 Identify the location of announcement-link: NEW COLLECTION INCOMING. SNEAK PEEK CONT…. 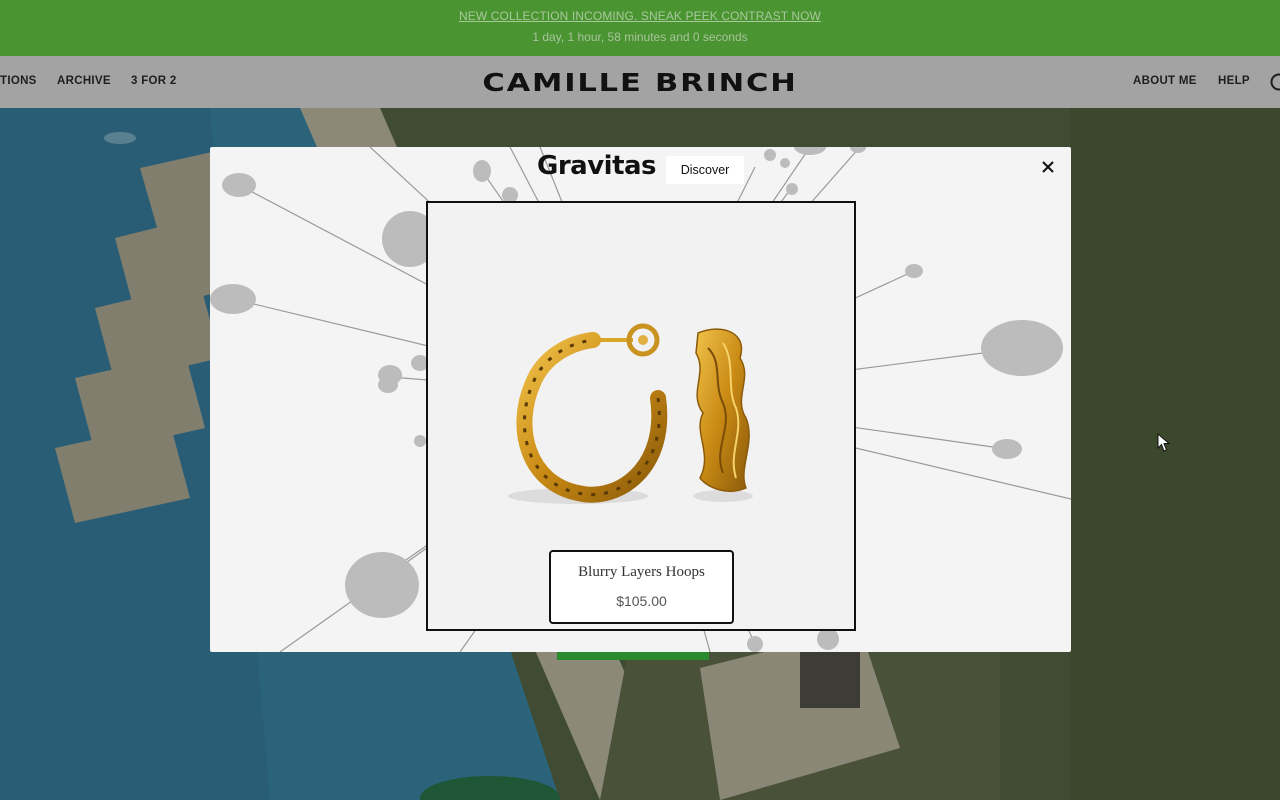
(640, 16).